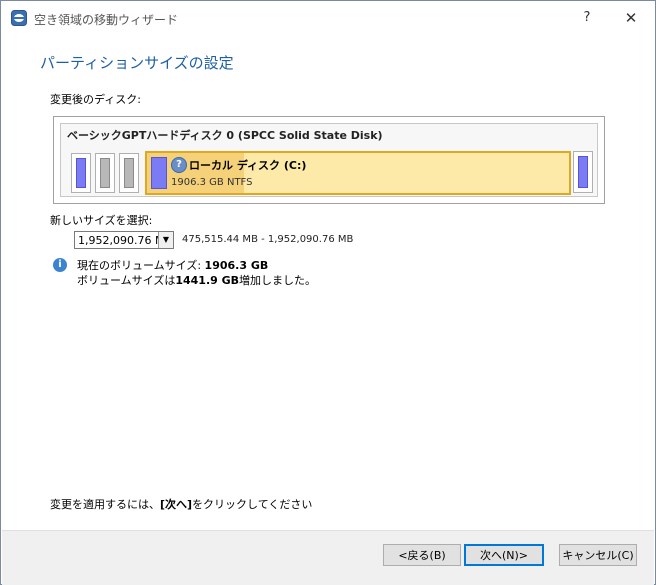 The width and height of the screenshot is (656, 585). Describe the element at coordinates (422, 555) in the screenshot. I see `back-button: <戻る(B)` at that location.